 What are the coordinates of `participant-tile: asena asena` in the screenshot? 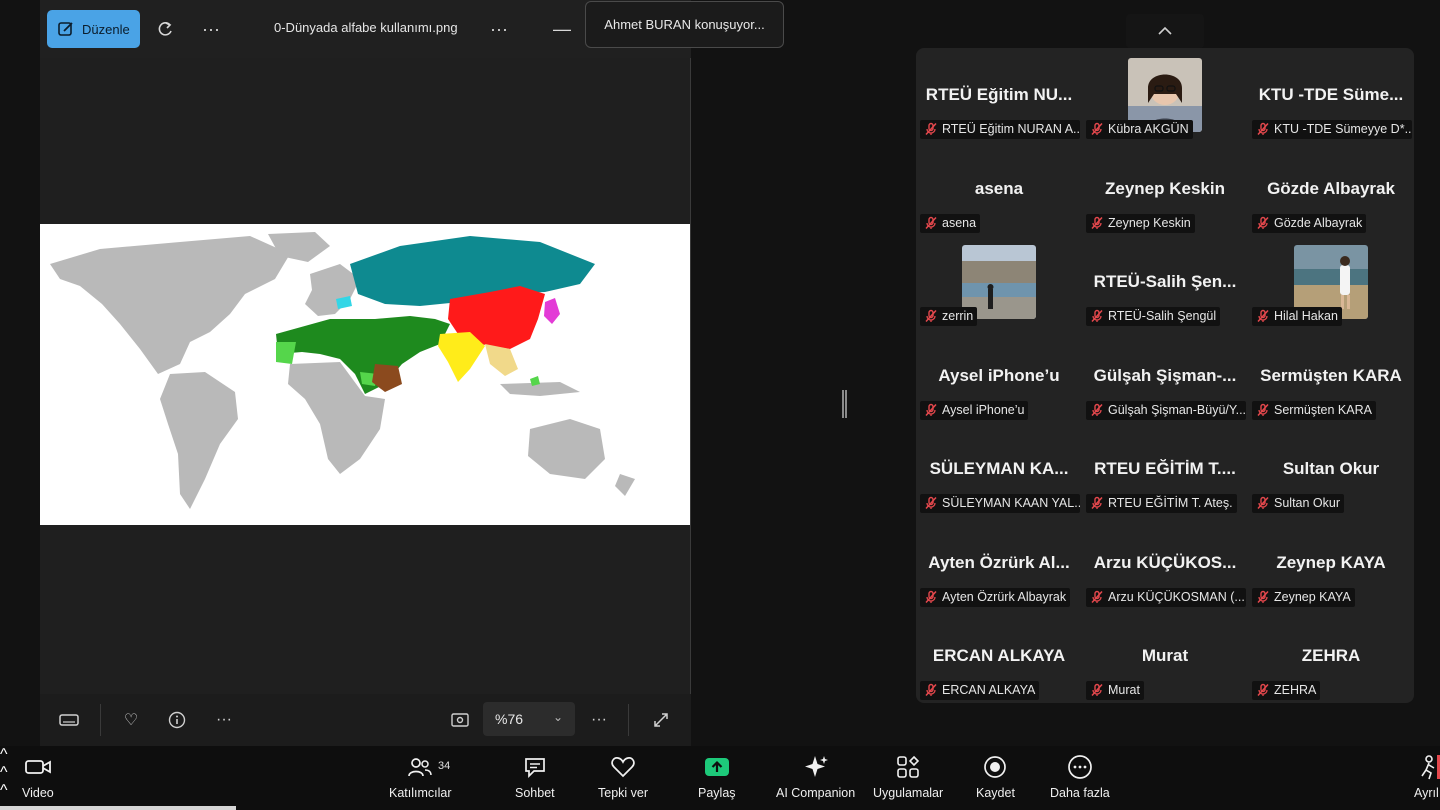 It's located at (999, 189).